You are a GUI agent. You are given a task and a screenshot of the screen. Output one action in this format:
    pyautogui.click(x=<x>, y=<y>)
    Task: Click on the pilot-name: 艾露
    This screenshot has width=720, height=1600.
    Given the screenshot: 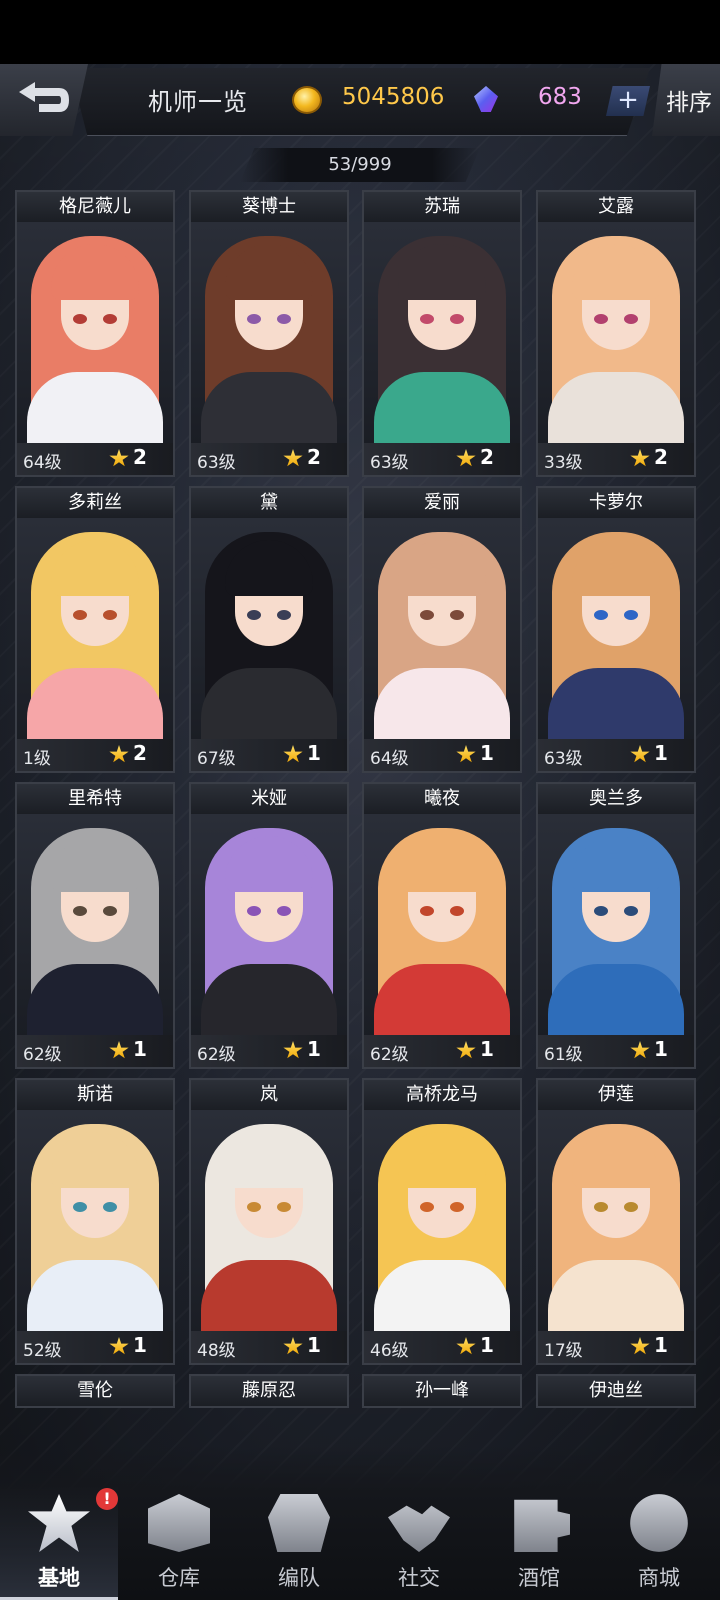 What is the action you would take?
    pyautogui.click(x=616, y=207)
    